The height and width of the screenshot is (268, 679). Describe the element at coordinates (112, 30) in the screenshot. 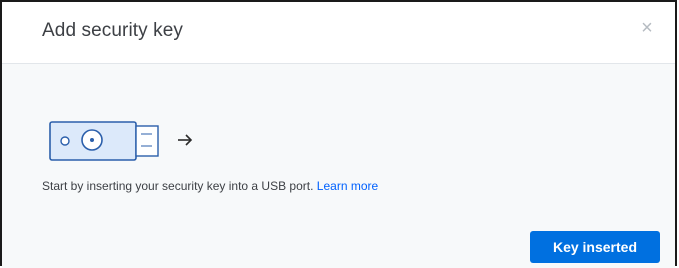

I see `dialog-title: Add security key` at that location.